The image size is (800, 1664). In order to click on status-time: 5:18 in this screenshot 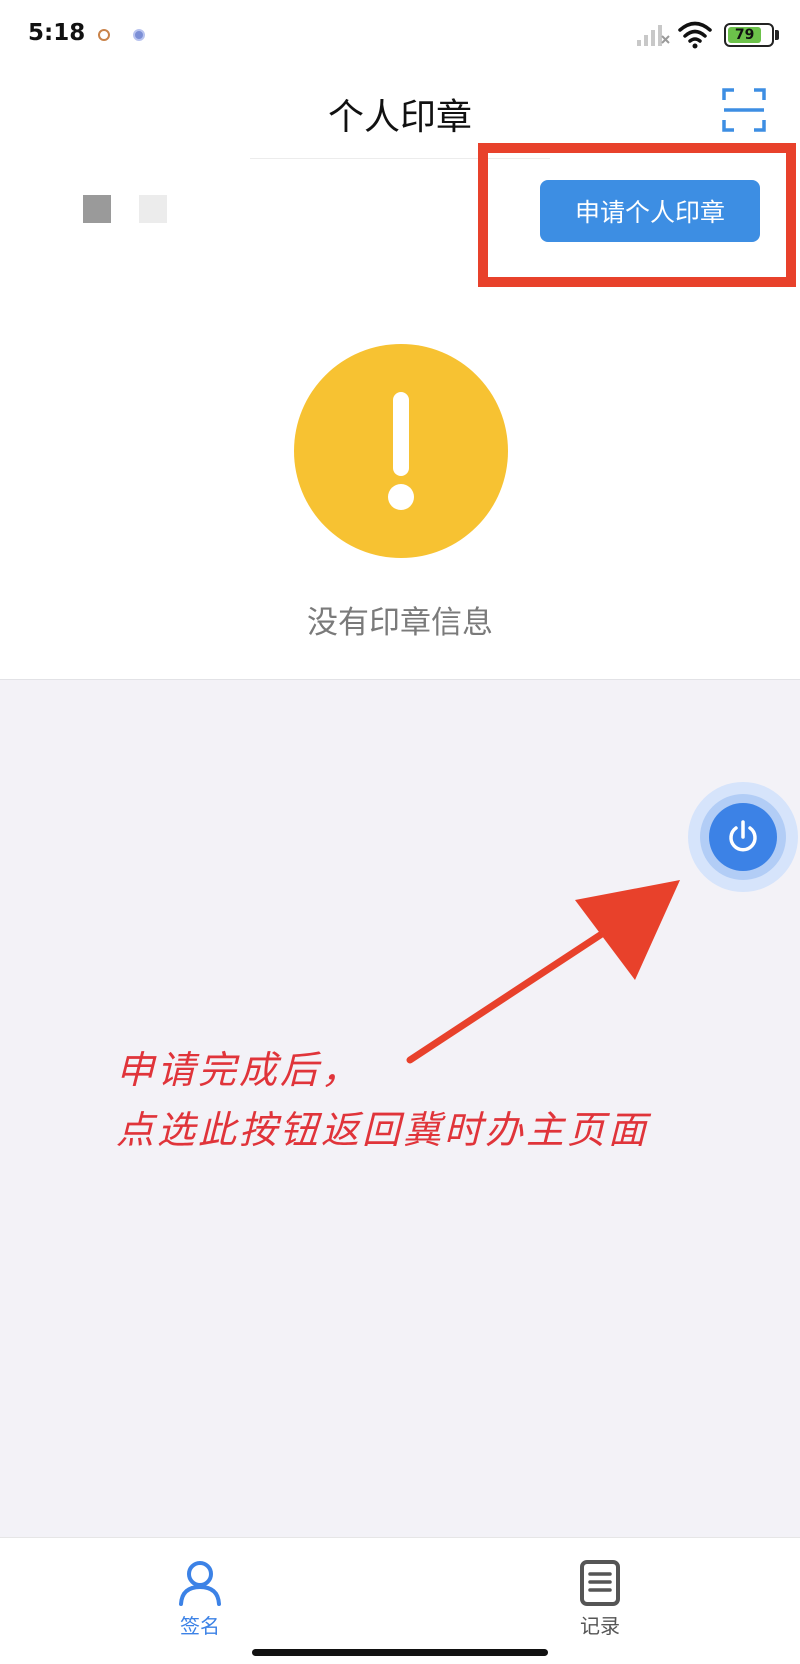, I will do `click(57, 33)`.